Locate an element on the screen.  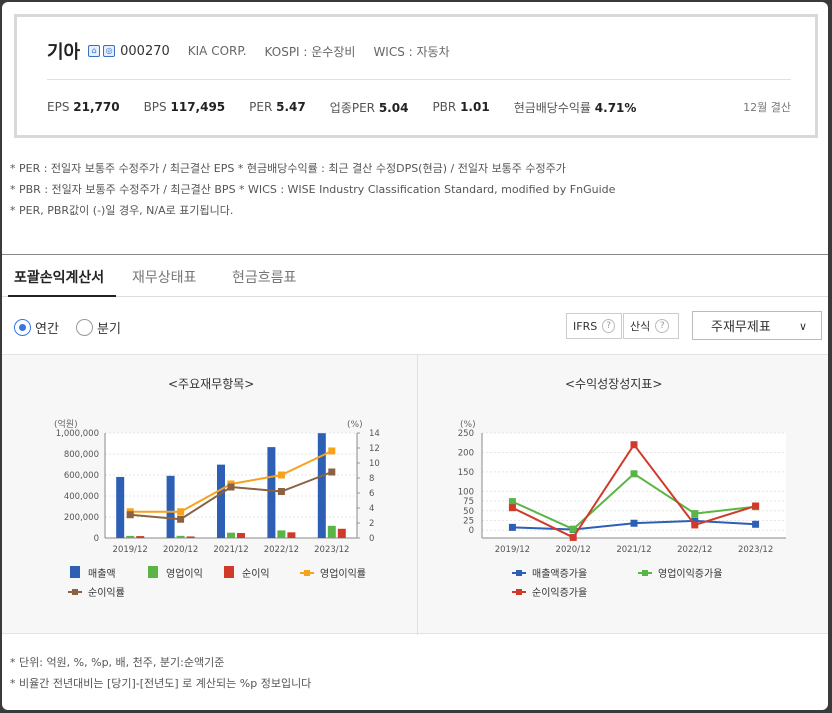
y2-tick-label: 0 is located at coordinates (371, 539).